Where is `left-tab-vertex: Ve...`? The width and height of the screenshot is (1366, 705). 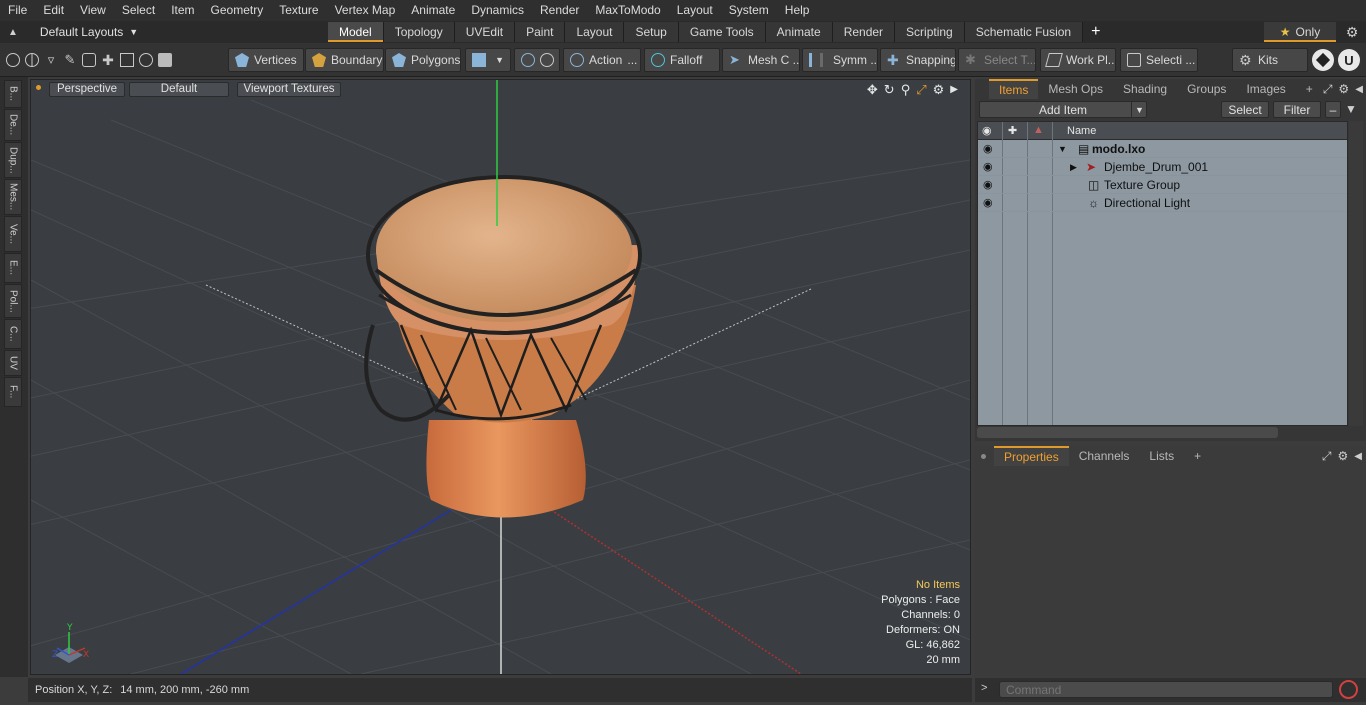
left-tab-vertex: Ve... is located at coordinates (13, 234).